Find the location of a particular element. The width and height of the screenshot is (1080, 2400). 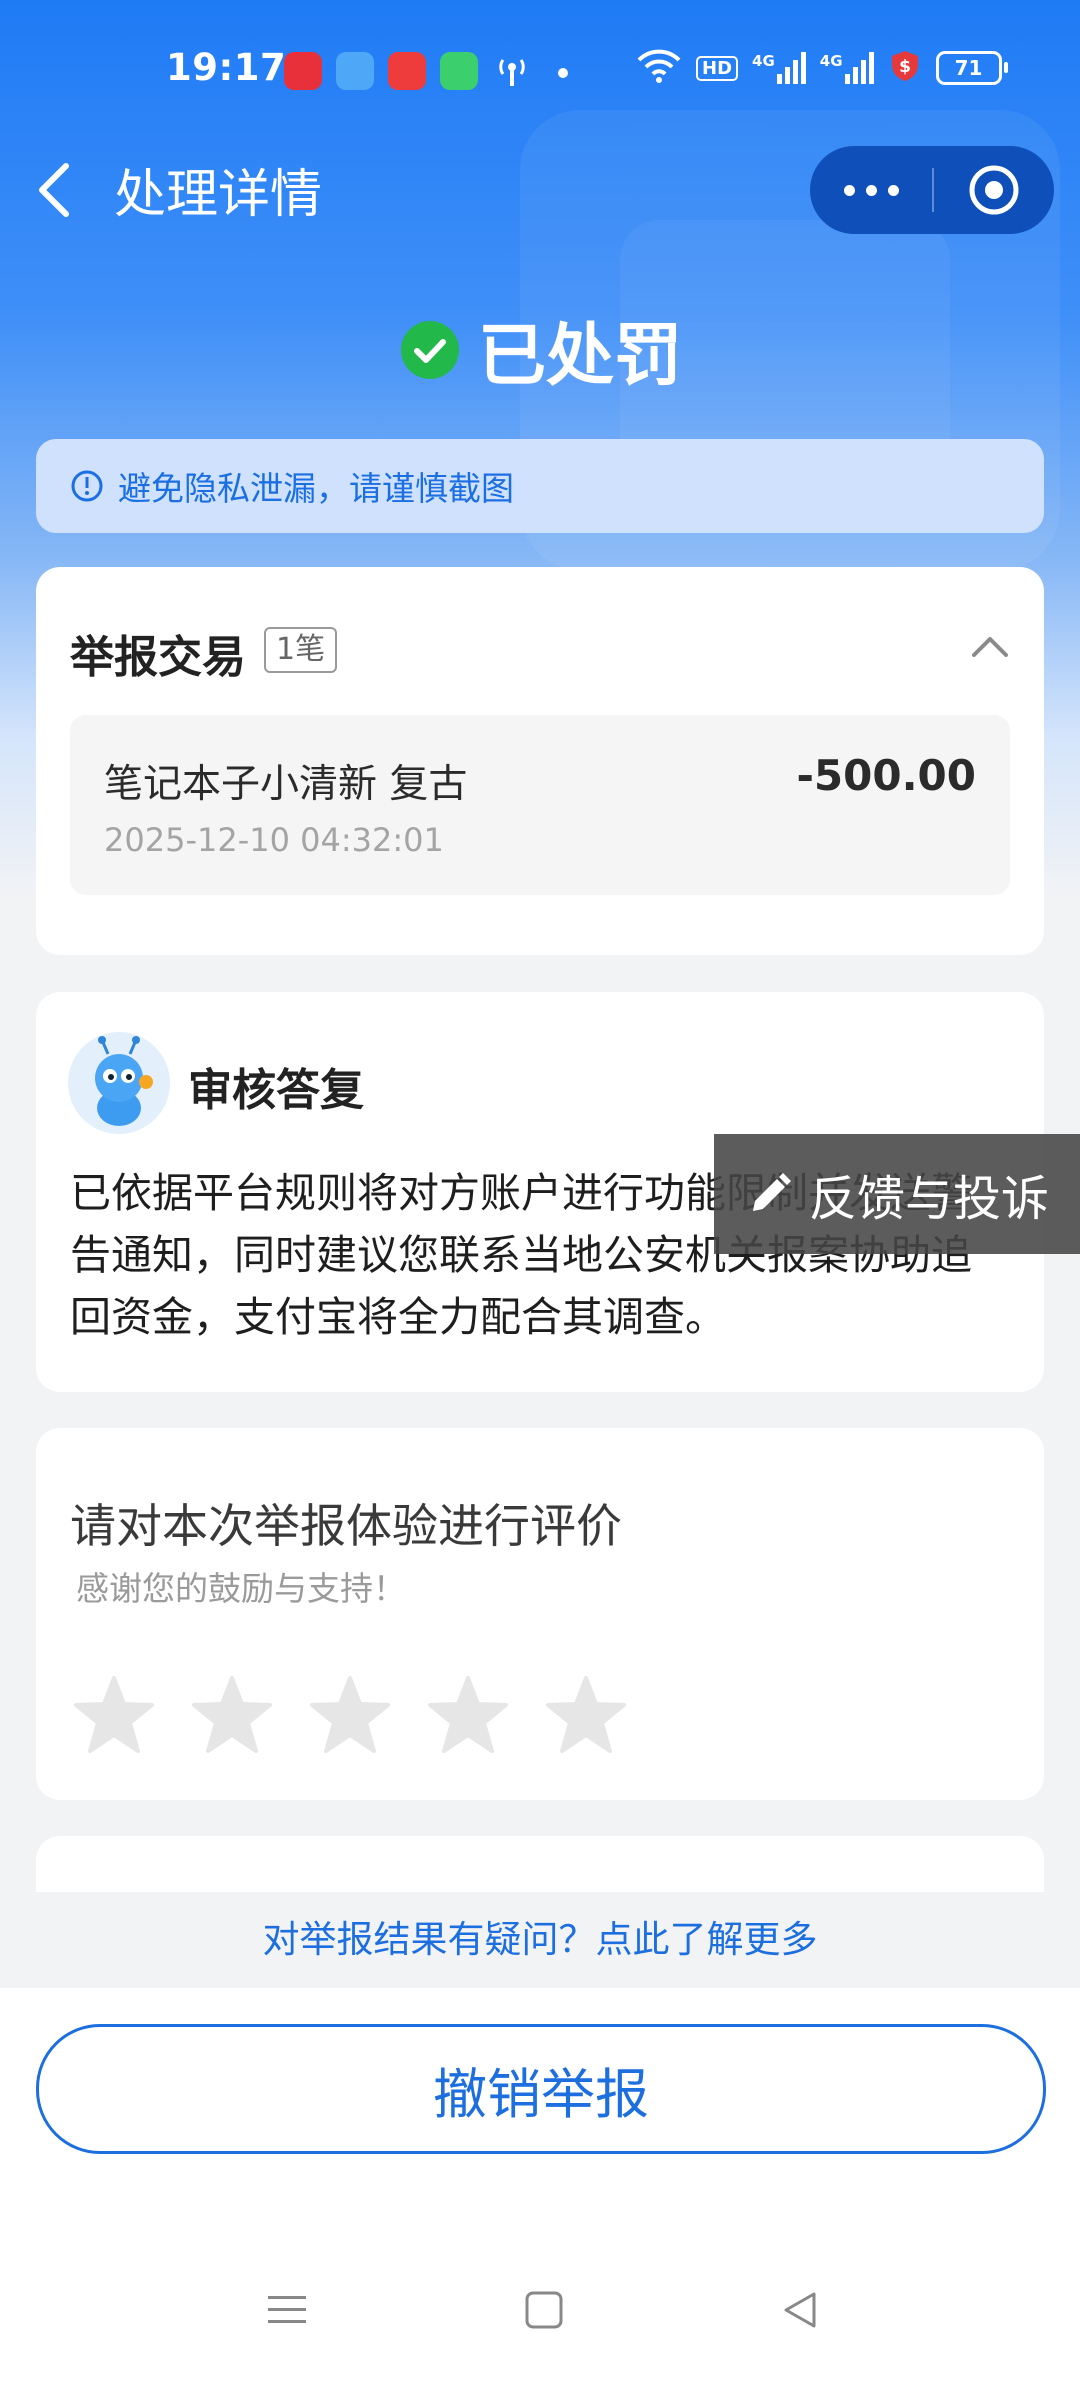

chevron-up-icon is located at coordinates (990, 647).